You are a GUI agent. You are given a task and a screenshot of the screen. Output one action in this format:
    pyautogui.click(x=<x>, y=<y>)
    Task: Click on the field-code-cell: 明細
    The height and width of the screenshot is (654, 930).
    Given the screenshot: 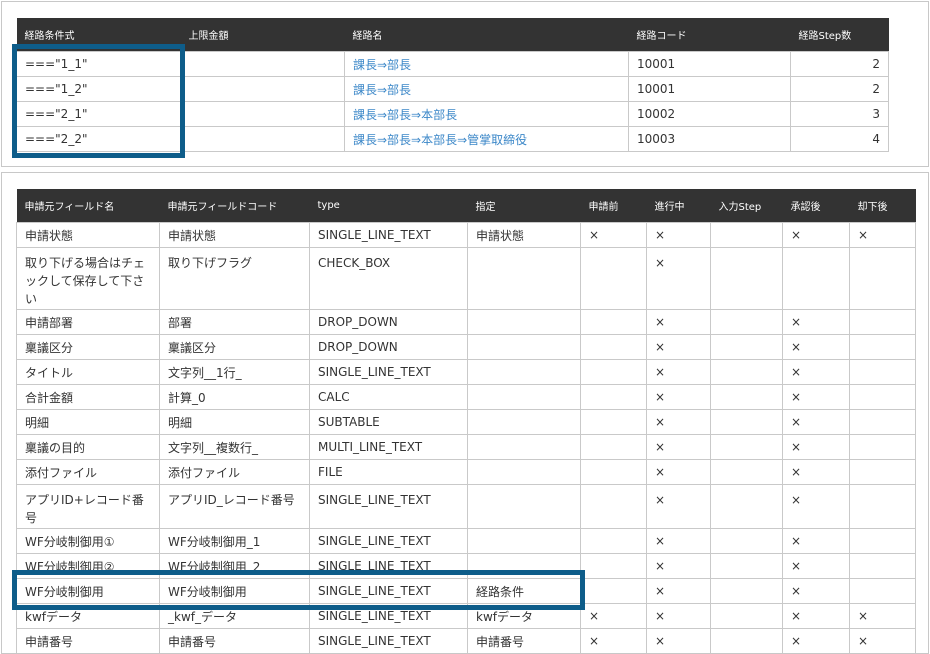 What is the action you would take?
    pyautogui.click(x=234, y=422)
    